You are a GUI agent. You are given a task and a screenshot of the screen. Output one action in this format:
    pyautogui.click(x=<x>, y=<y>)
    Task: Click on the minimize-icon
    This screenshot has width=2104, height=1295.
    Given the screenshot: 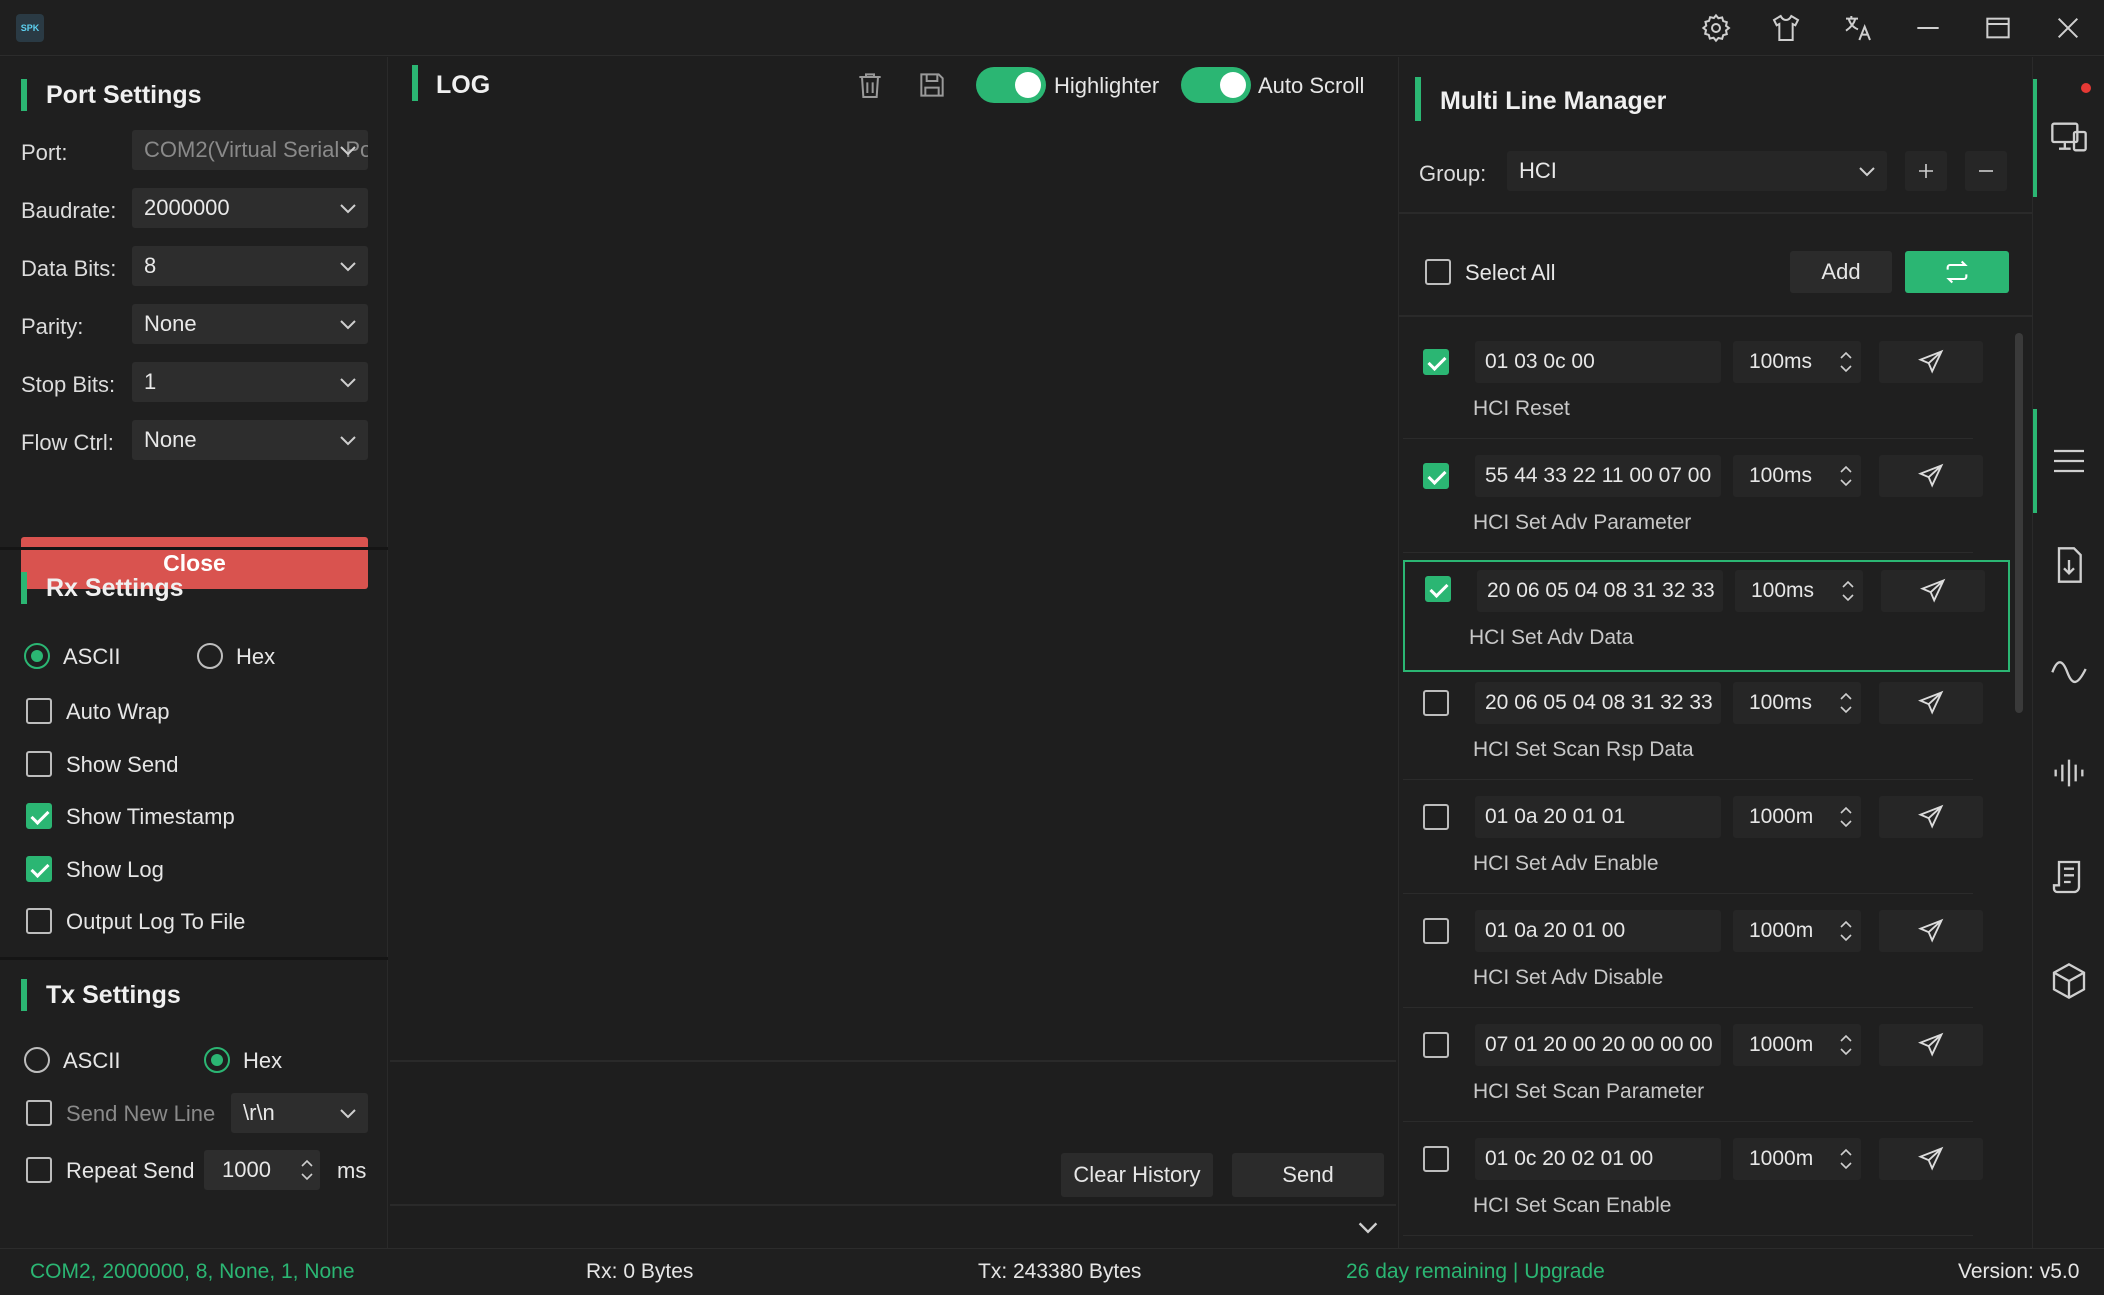 What is the action you would take?
    pyautogui.click(x=1928, y=28)
    